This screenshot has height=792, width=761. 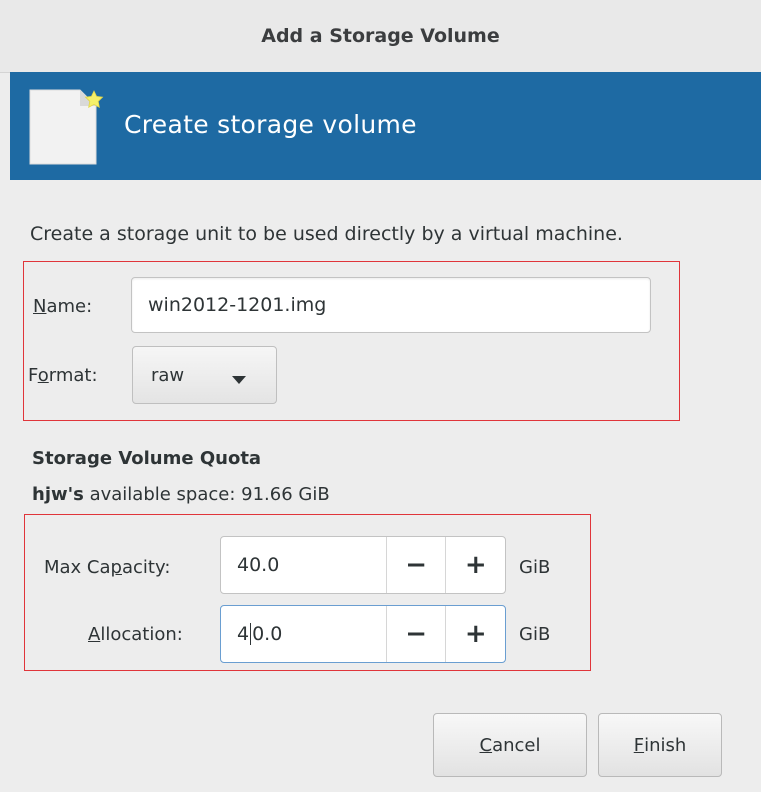 What do you see at coordinates (391, 305) in the screenshot?
I see `name-input: win2012-1201.img` at bounding box center [391, 305].